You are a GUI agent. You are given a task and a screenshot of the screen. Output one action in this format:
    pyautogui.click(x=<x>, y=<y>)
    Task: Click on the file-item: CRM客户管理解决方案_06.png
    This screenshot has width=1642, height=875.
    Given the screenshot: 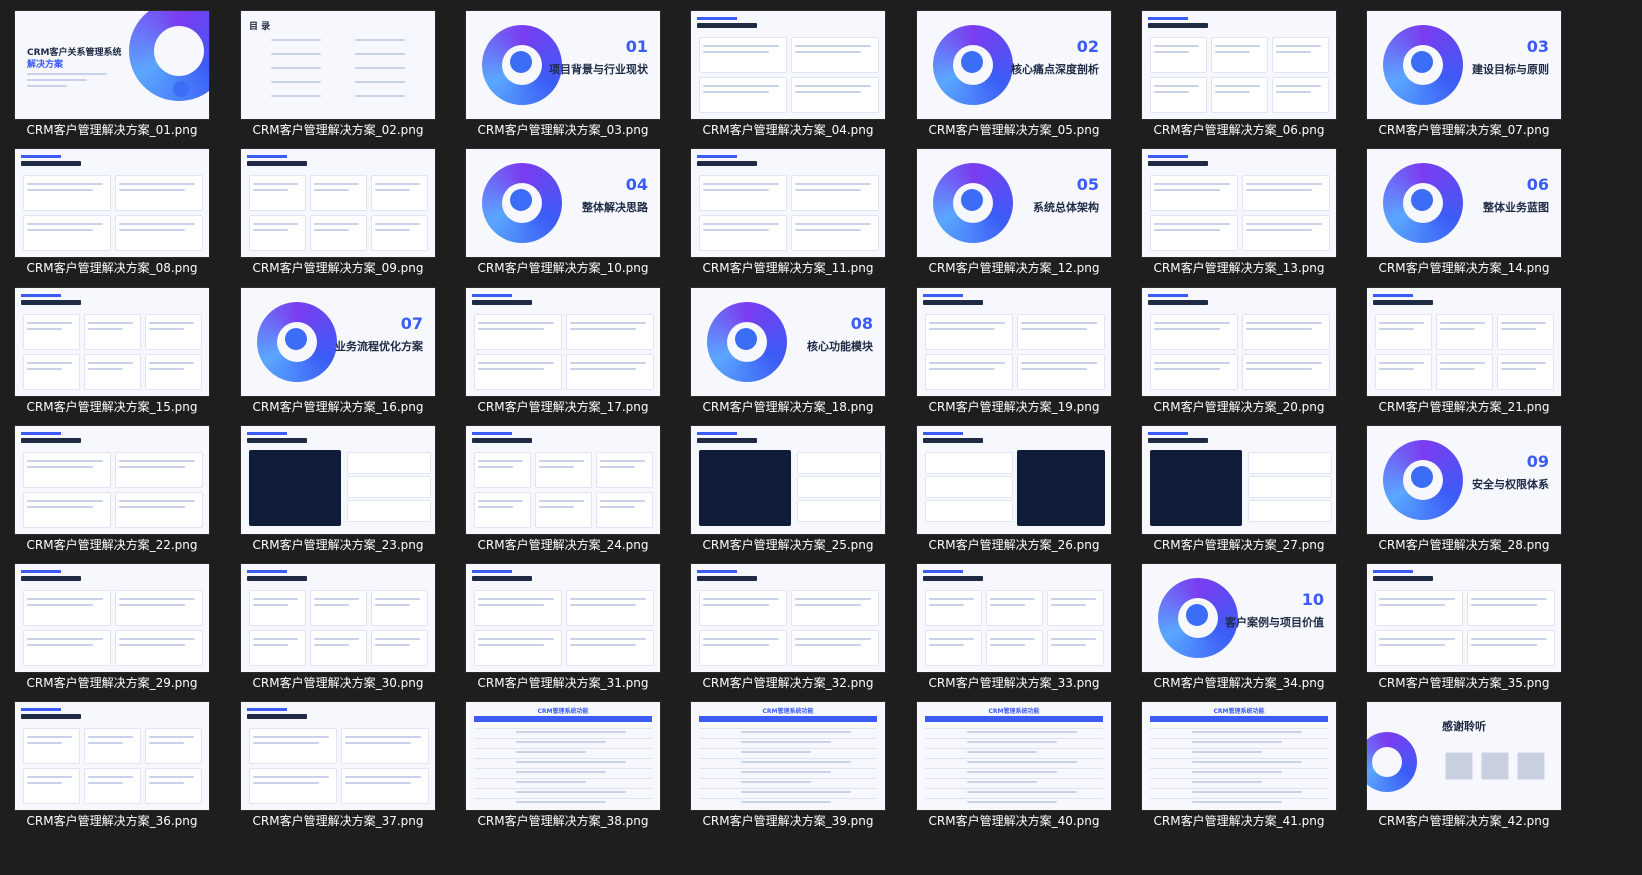 What is the action you would take?
    pyautogui.click(x=1239, y=70)
    